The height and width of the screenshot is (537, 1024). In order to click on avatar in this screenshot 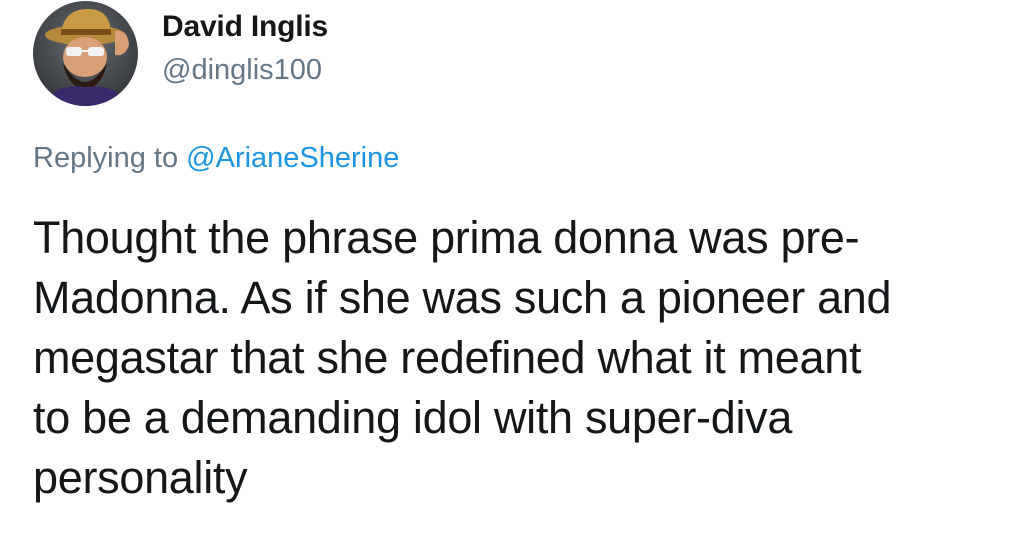, I will do `click(85, 53)`.